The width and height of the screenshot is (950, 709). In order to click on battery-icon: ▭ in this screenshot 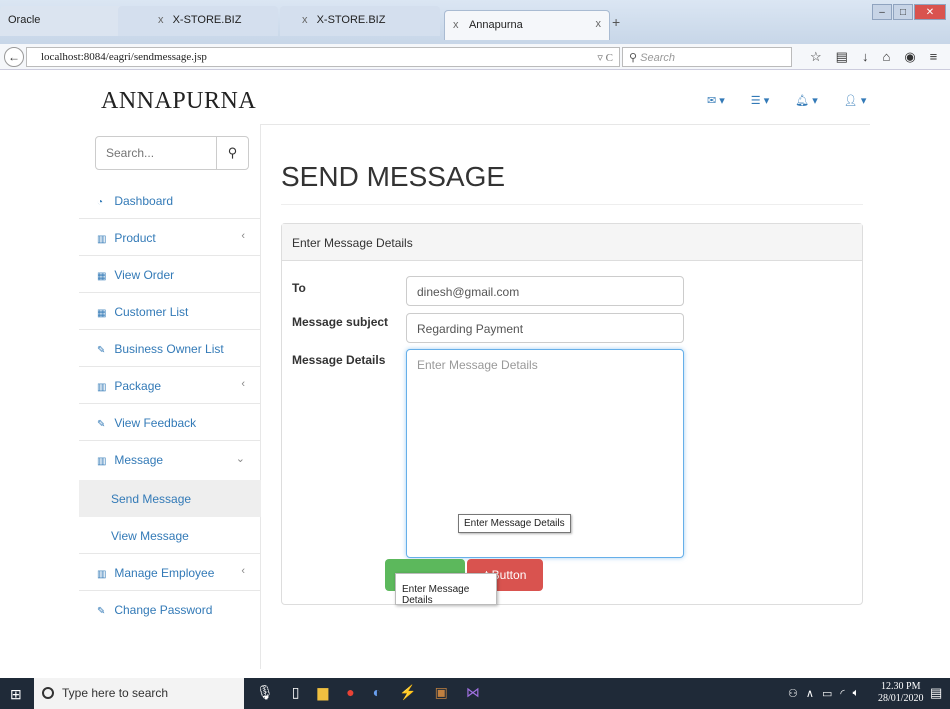, I will do `click(827, 693)`.